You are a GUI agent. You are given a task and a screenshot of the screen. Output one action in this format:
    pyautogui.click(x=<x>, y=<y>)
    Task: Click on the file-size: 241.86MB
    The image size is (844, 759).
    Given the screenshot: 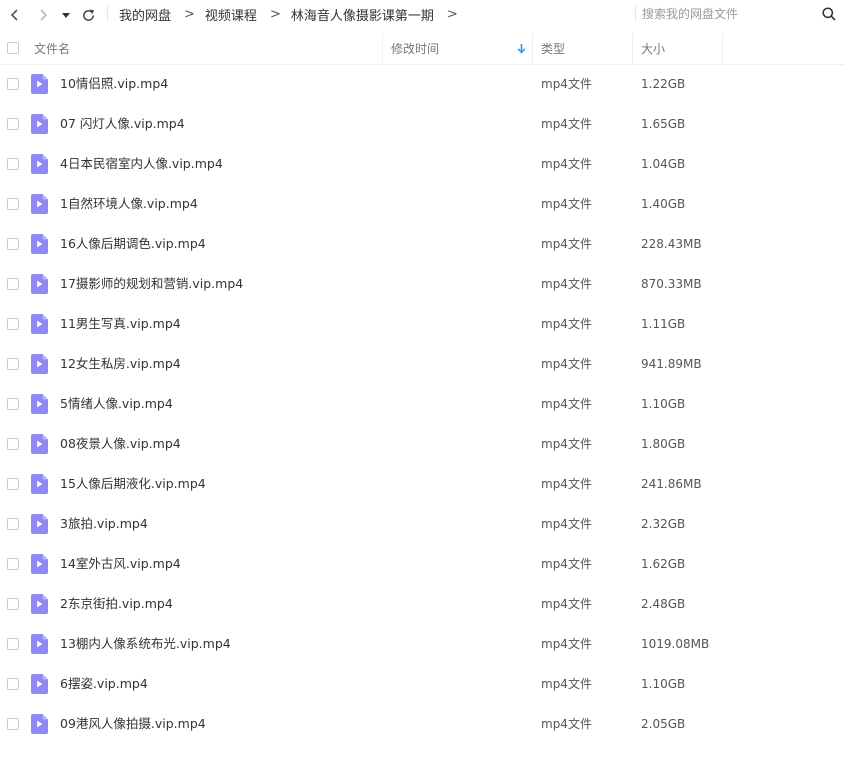 What is the action you would take?
    pyautogui.click(x=671, y=484)
    